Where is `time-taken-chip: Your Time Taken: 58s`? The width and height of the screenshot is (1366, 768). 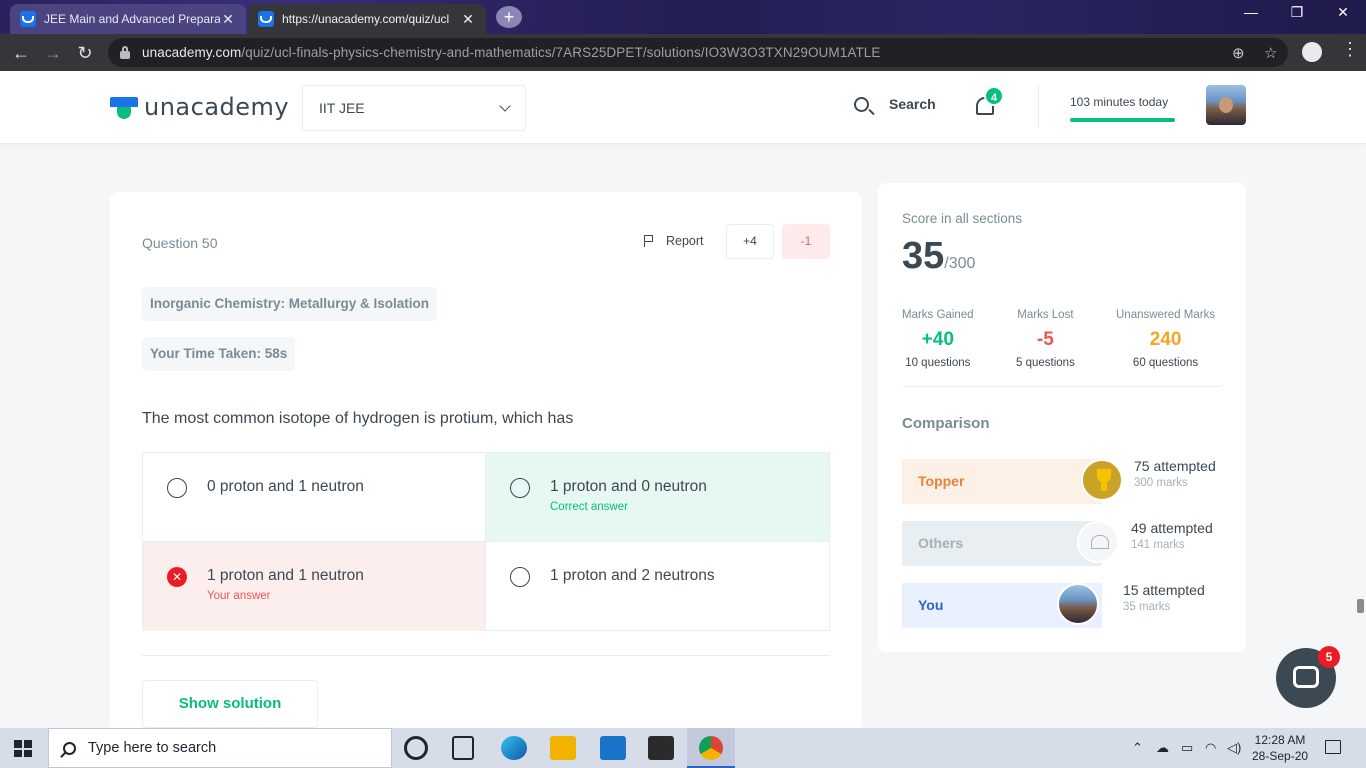 time-taken-chip: Your Time Taken: 58s is located at coordinates (219, 354).